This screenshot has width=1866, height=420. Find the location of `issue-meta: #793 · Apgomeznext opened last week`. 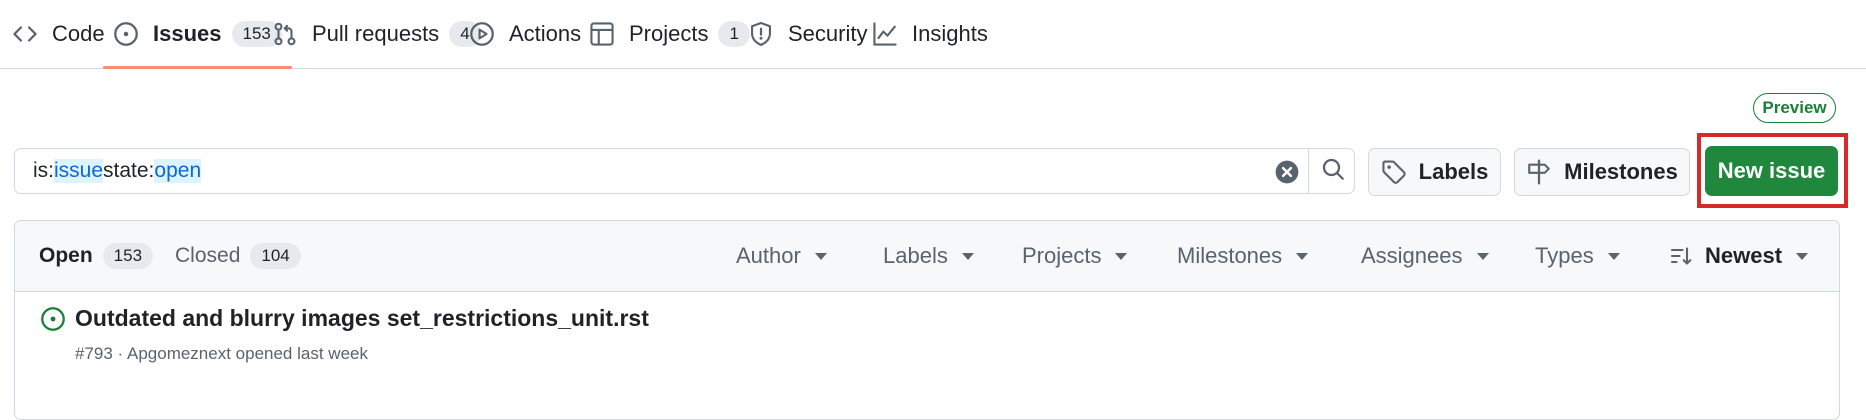

issue-meta: #793 · Apgomeznext opened last week is located at coordinates (221, 353).